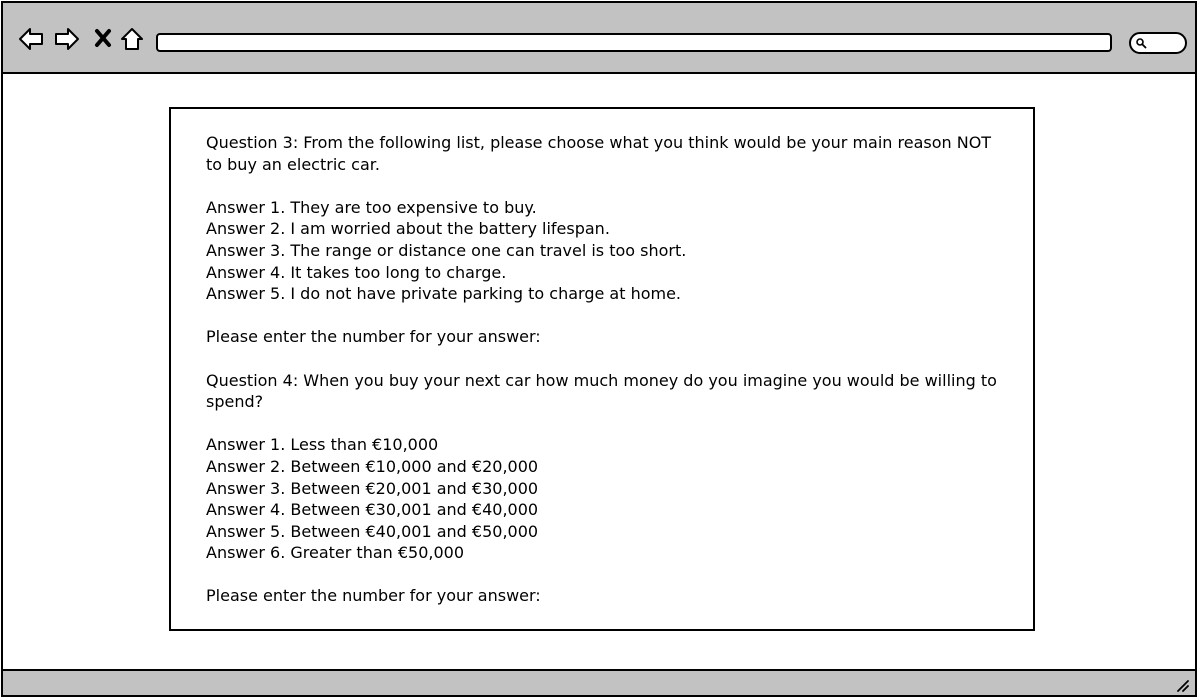 Image resolution: width=1200 pixels, height=700 pixels. Describe the element at coordinates (372, 466) in the screenshot. I see `q4-answer-2: Answer 2. Between €10,000 and €20,000` at that location.